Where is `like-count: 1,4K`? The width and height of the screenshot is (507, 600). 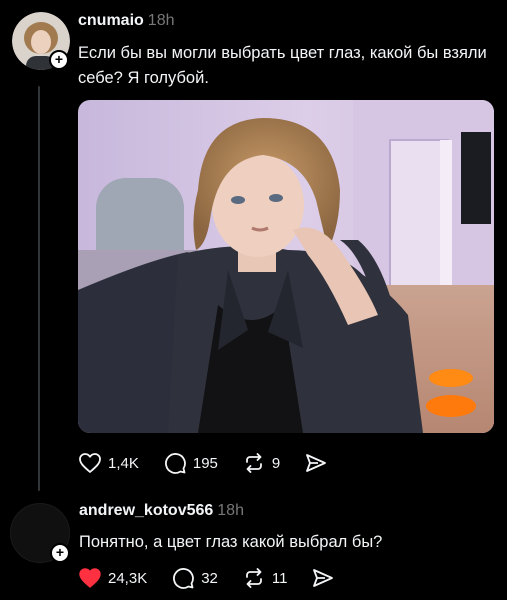
like-count: 1,4K is located at coordinates (123, 463).